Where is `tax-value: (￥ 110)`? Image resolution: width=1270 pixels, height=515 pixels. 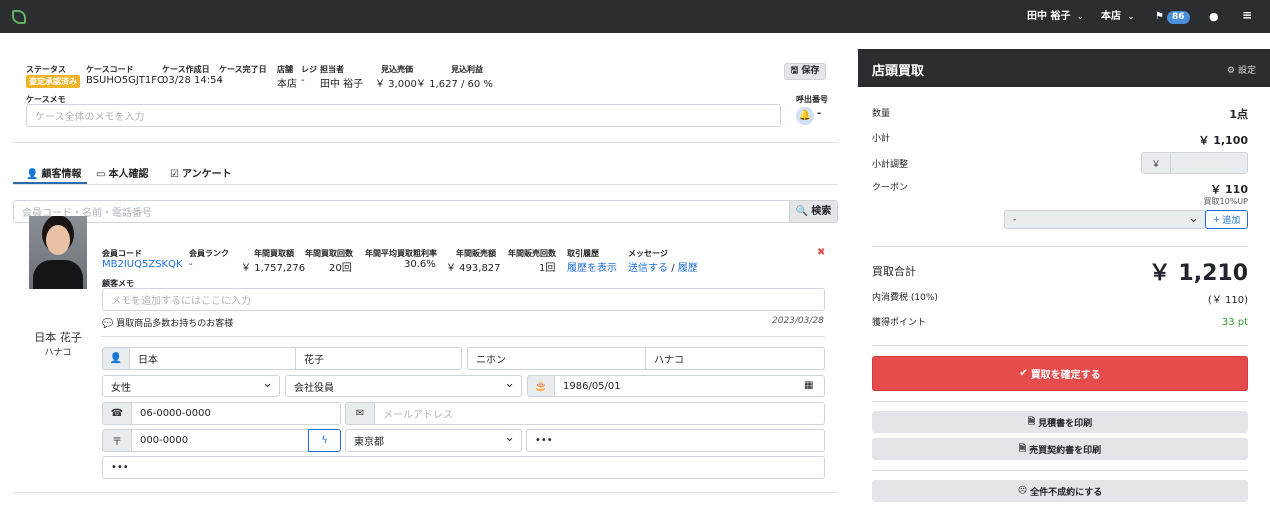
tax-value: (￥ 110) is located at coordinates (1227, 300).